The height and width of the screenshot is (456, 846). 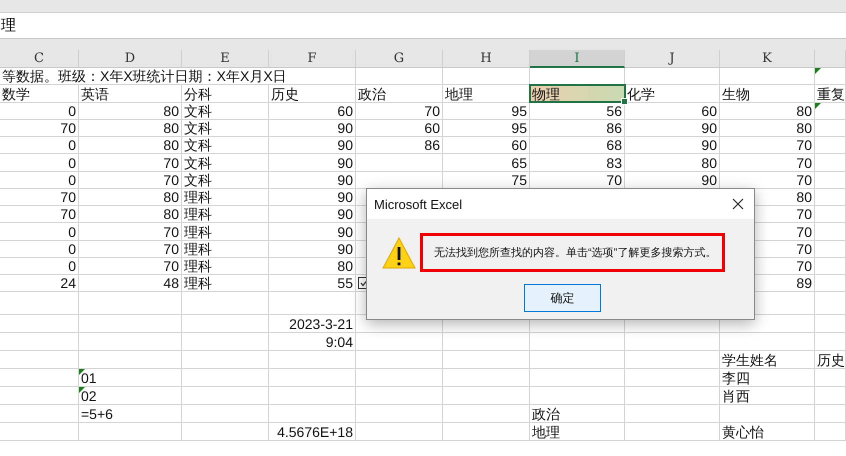 What do you see at coordinates (68, 283) in the screenshot?
I see `cell-text: 24` at bounding box center [68, 283].